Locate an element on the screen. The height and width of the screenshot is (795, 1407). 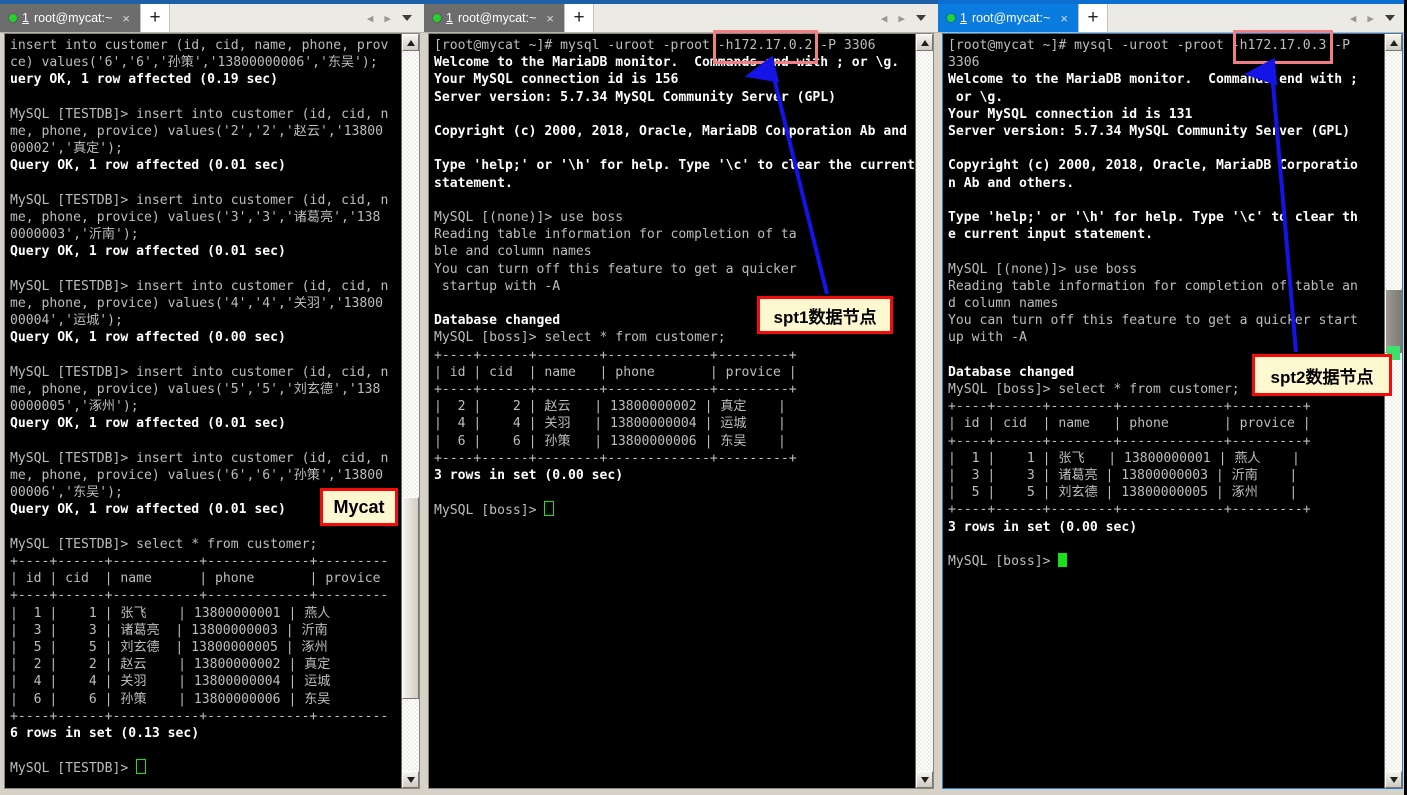
terminal-line: | 6 | 6 | 孙策 | 13800000006 | 东吴 | is located at coordinates (610, 441).